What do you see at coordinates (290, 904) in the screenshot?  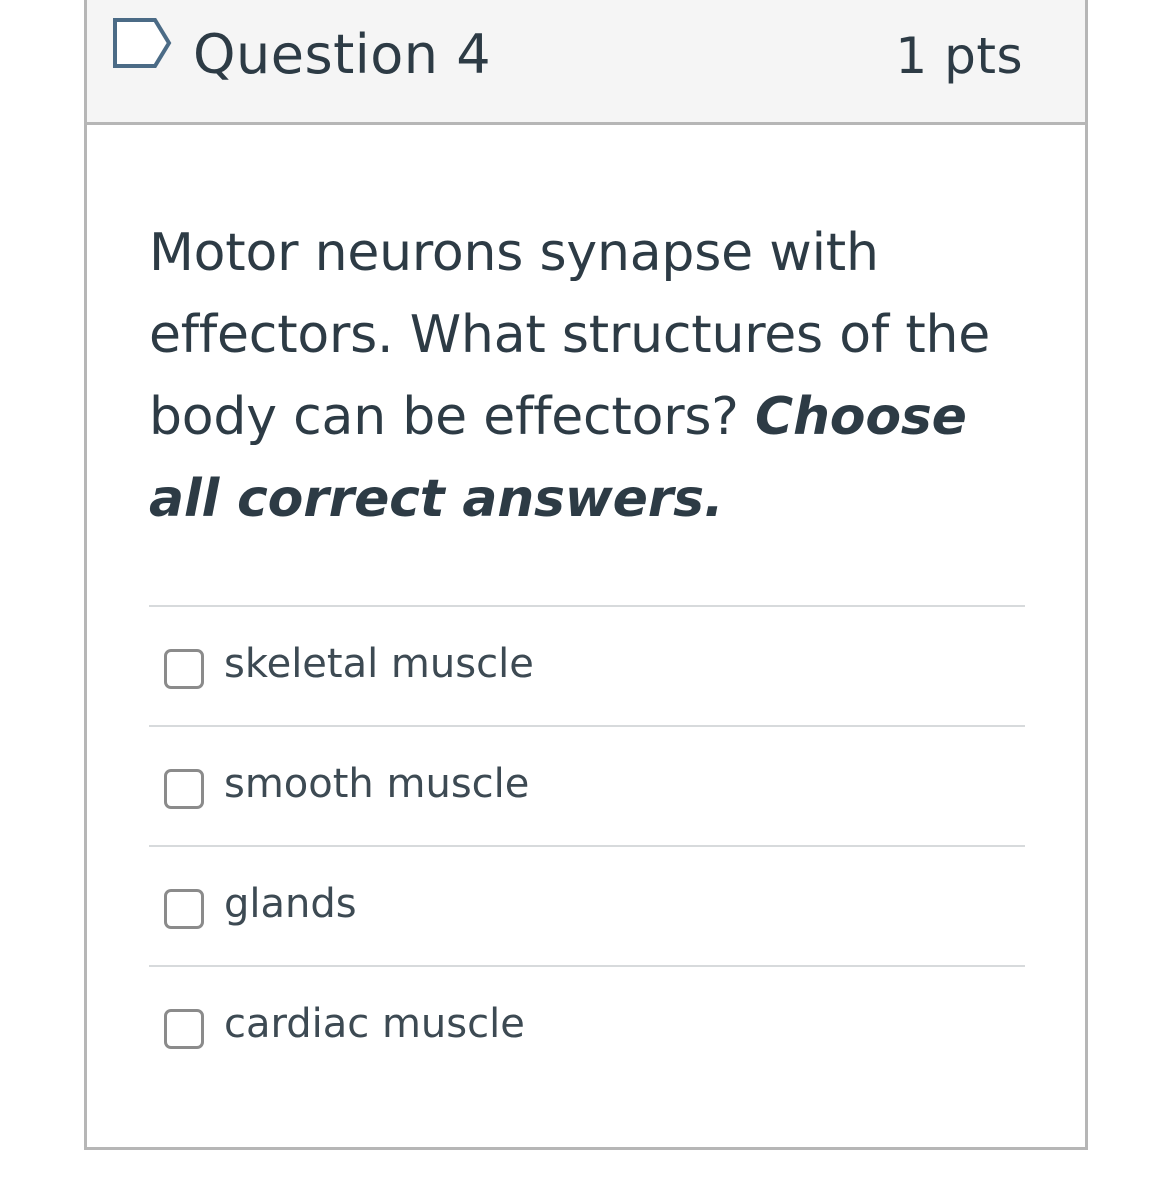 I see `answer-label: glands` at bounding box center [290, 904].